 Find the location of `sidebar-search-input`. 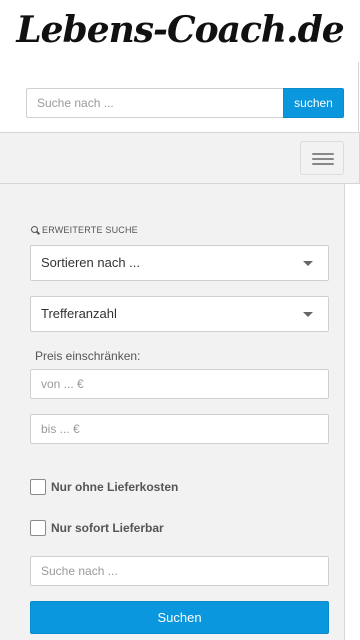

sidebar-search-input is located at coordinates (179, 571).